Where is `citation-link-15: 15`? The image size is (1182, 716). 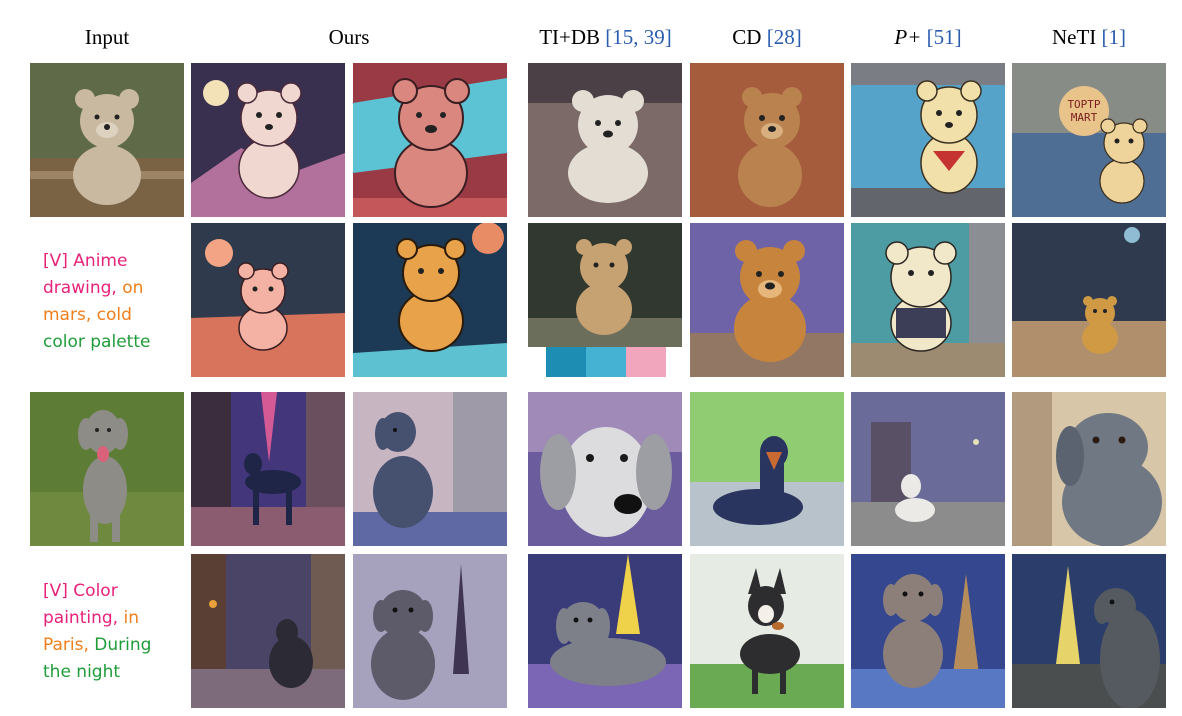 citation-link-15: 15 is located at coordinates (622, 37).